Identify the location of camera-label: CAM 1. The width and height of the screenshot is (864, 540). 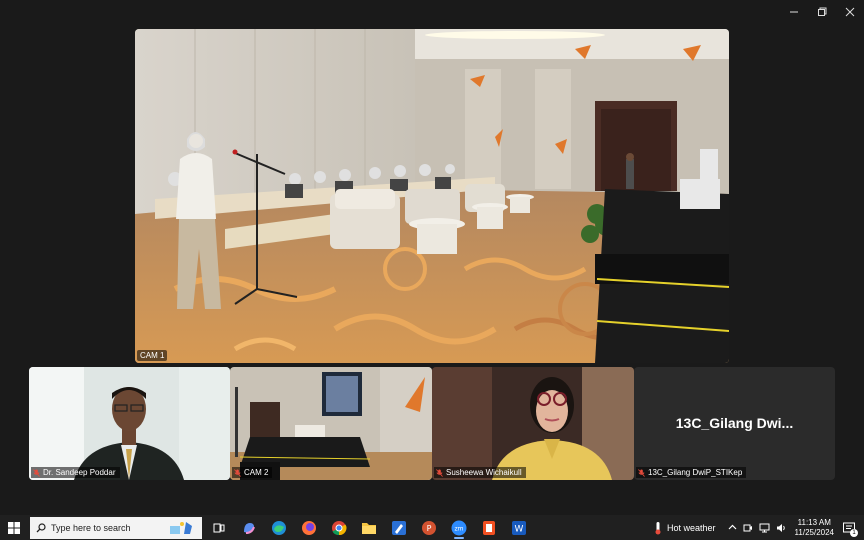
(152, 355).